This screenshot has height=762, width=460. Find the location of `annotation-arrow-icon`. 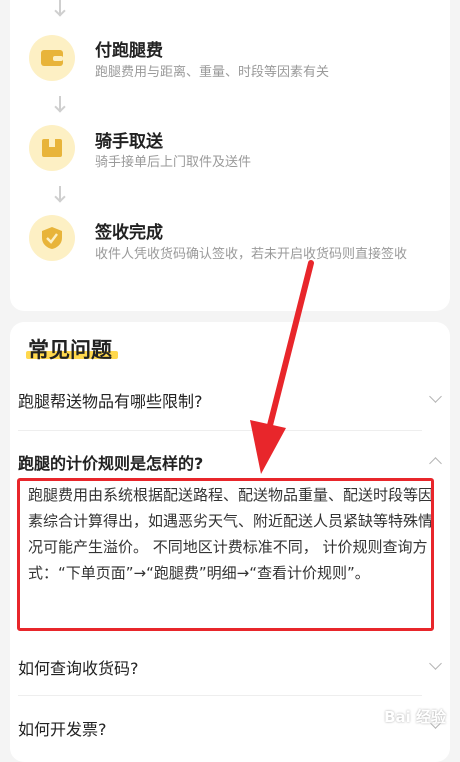

annotation-arrow-icon is located at coordinates (282, 367).